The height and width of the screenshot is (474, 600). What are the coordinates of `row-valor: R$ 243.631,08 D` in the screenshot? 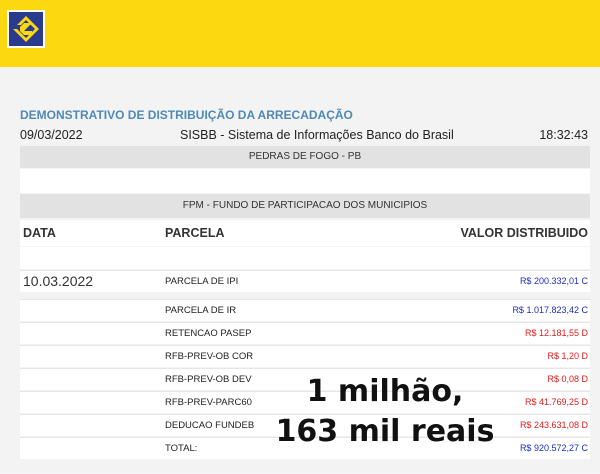 It's located at (553, 425).